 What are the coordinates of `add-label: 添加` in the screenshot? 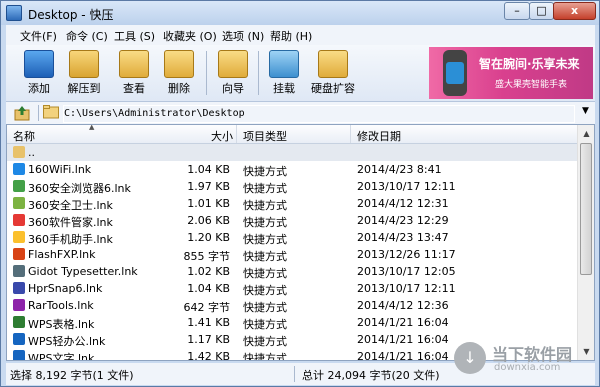 It's located at (39, 88).